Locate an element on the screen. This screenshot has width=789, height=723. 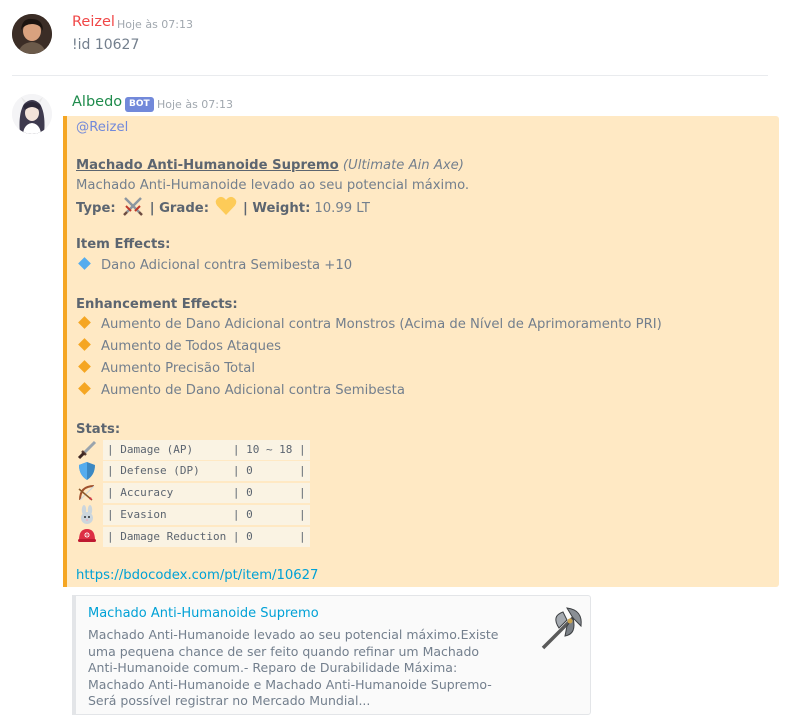
embed-type-line: Type: | Grade: | Weight: 10.99 LT is located at coordinates (223, 208).